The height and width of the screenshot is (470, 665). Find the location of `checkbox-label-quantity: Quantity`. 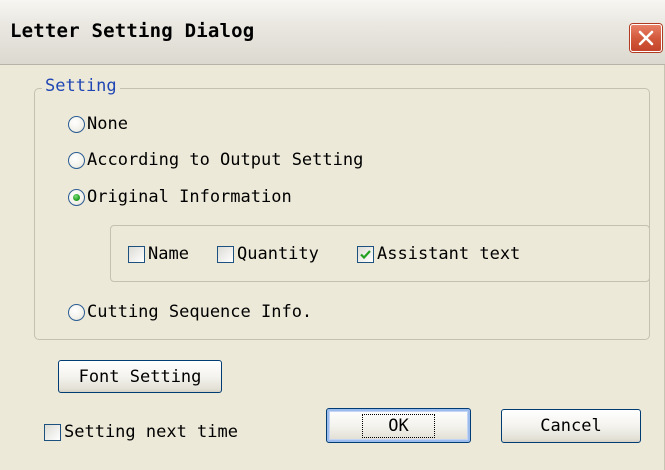

checkbox-label-quantity: Quantity is located at coordinates (278, 254).